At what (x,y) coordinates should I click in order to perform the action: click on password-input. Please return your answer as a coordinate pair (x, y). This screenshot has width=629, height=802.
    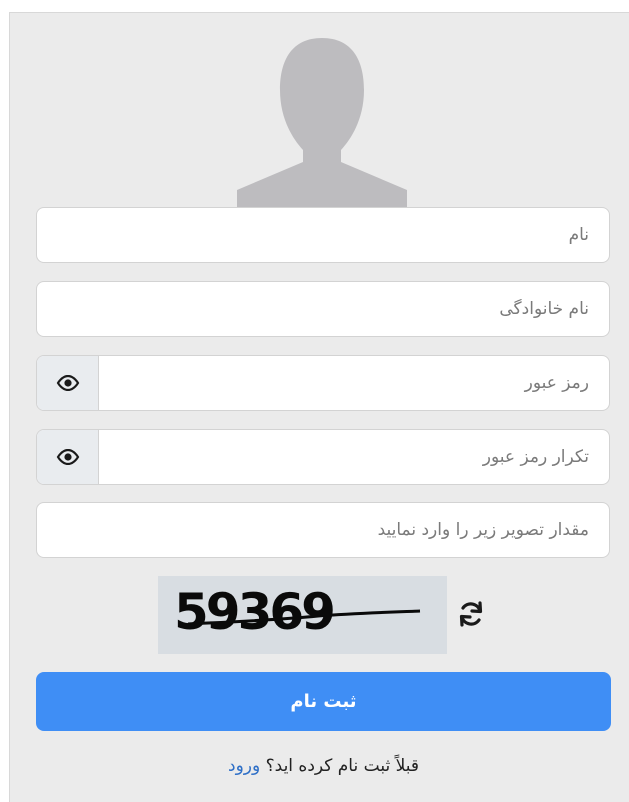
    Looking at the image, I should click on (354, 383).